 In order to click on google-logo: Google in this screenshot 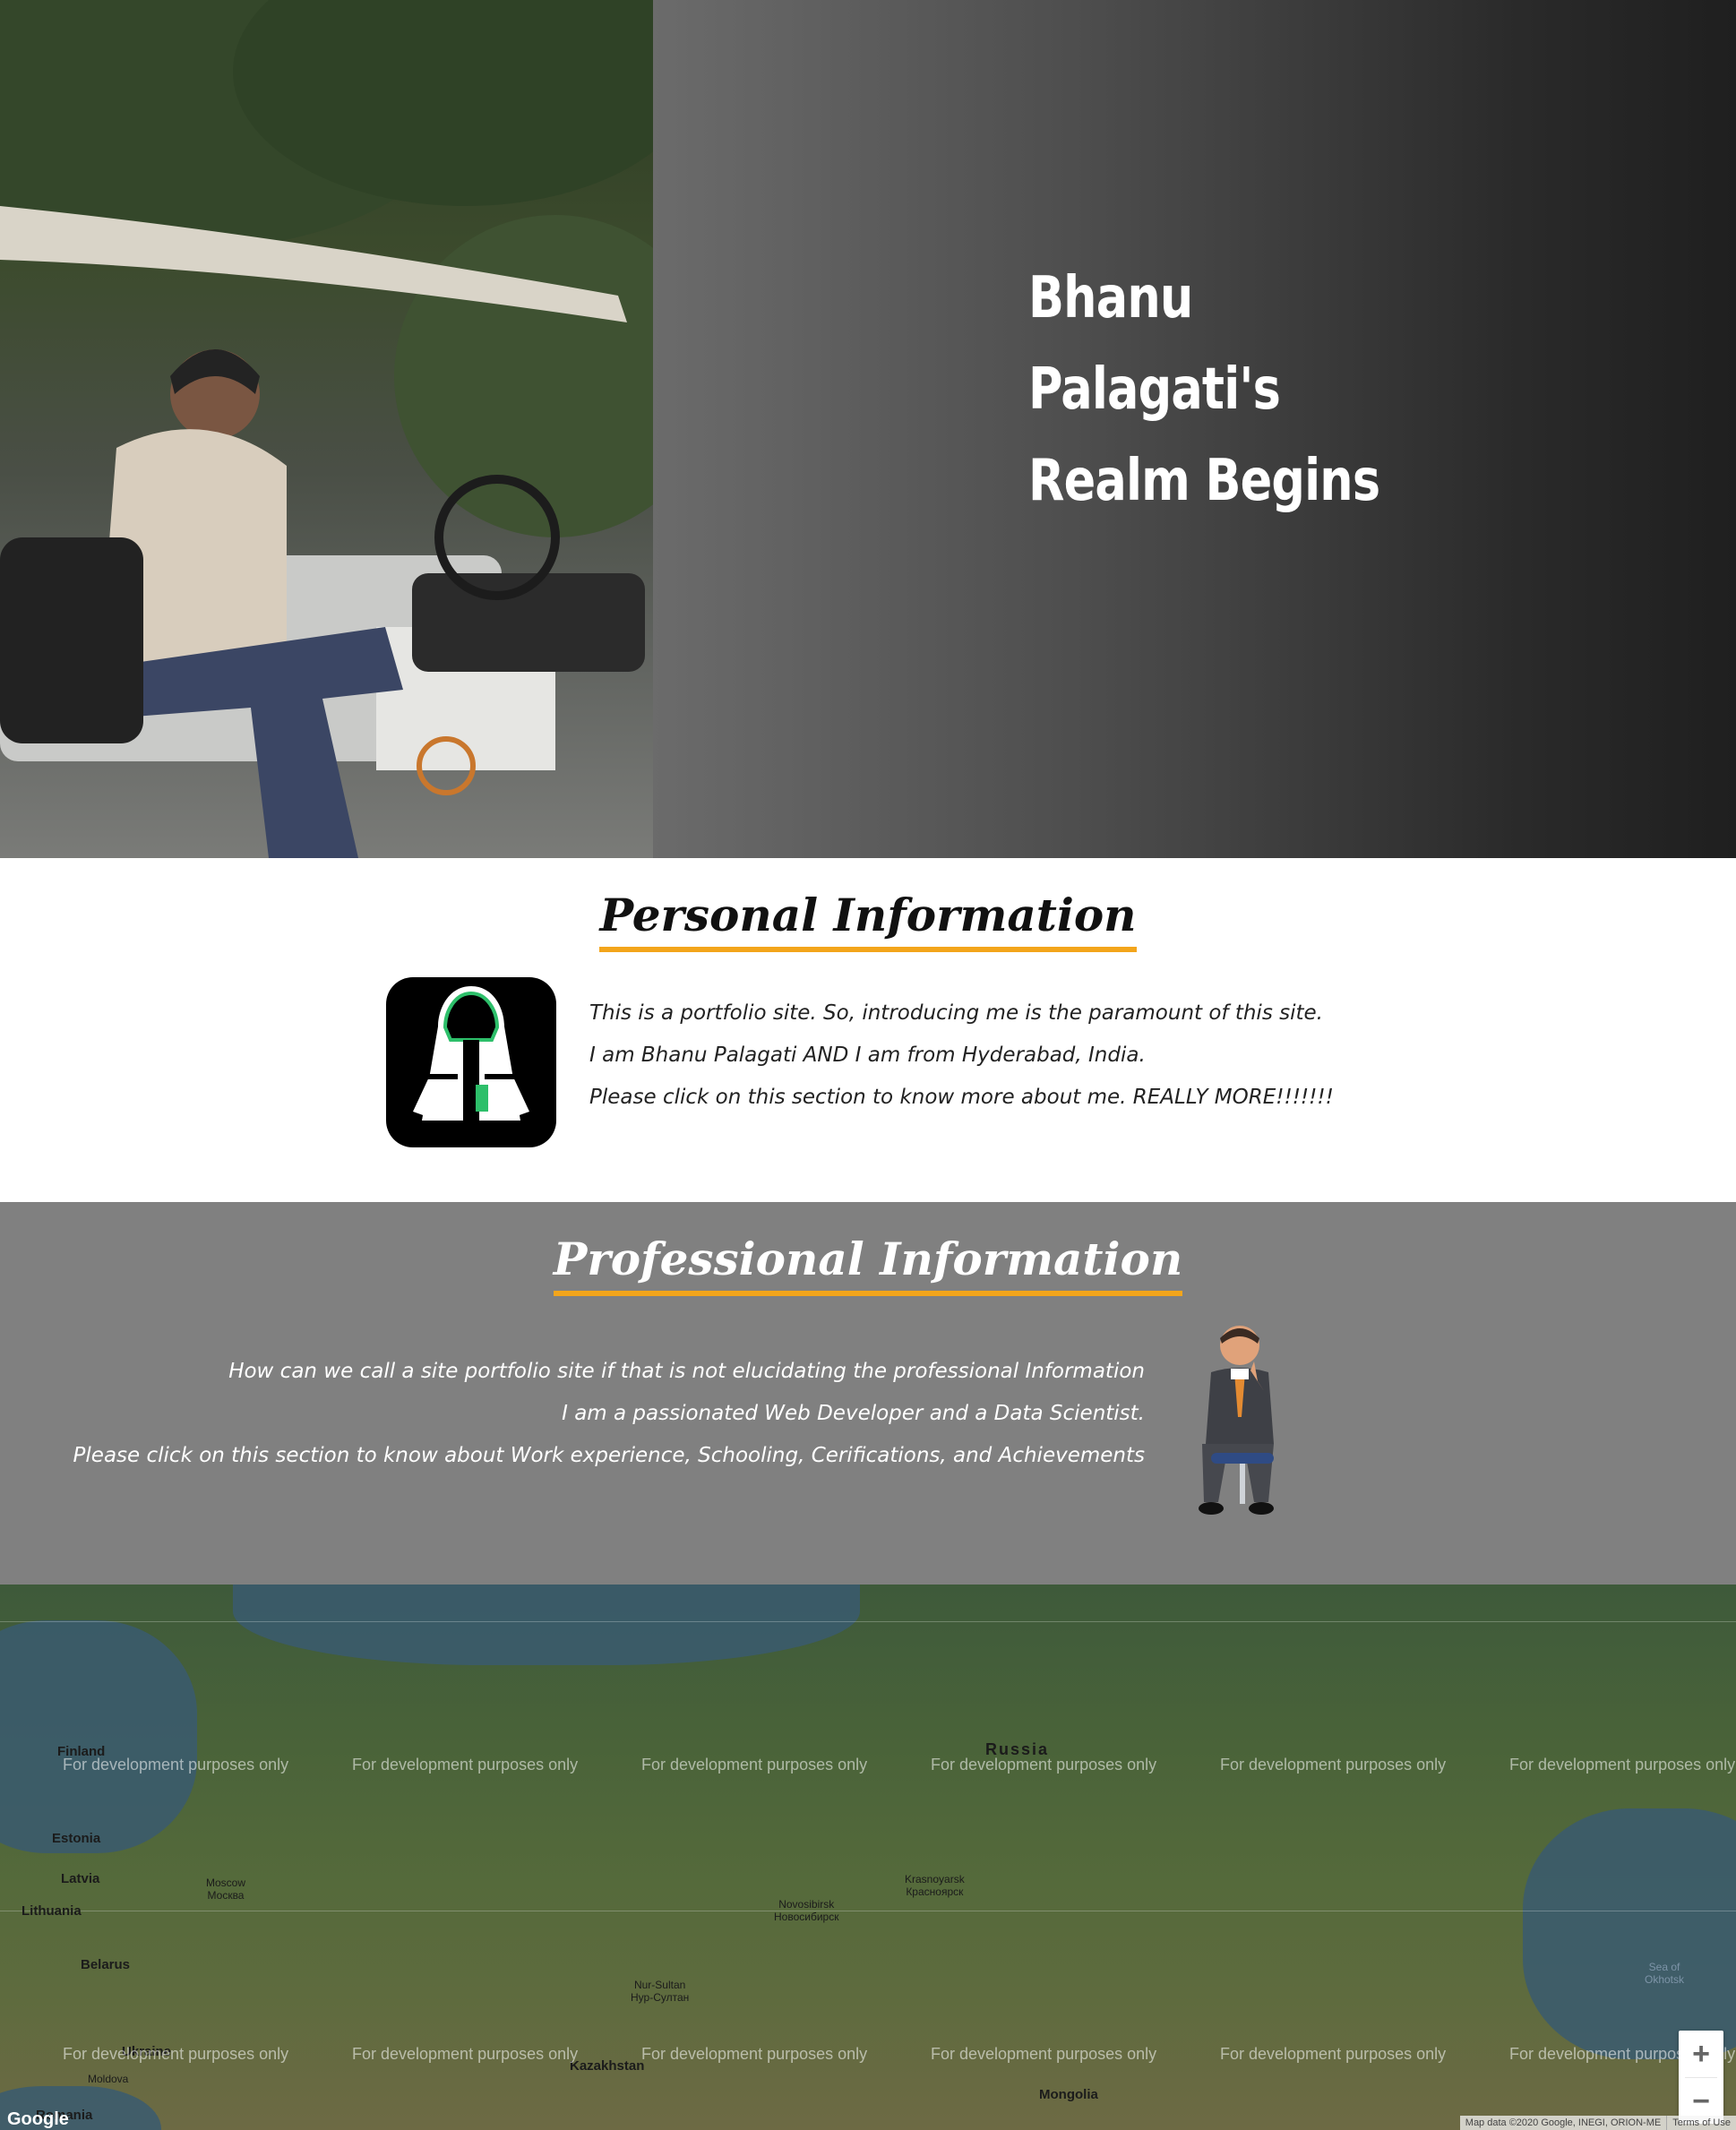, I will do `click(38, 2119)`.